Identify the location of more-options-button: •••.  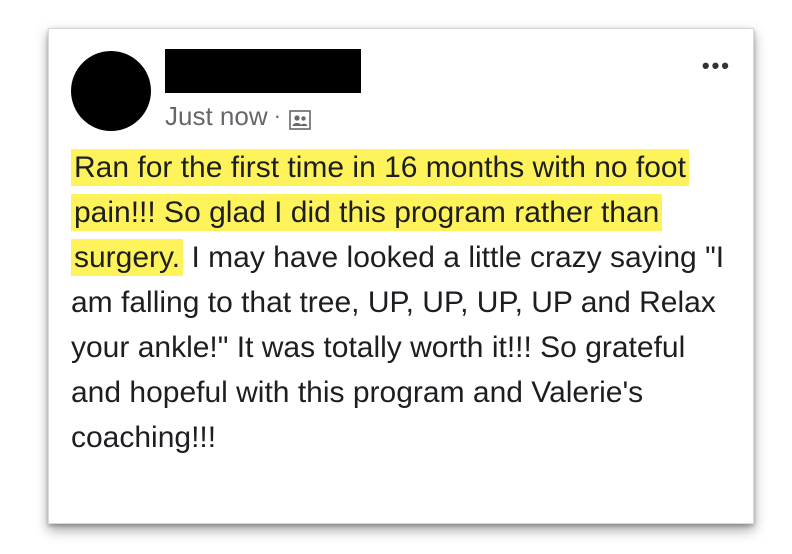
(716, 66).